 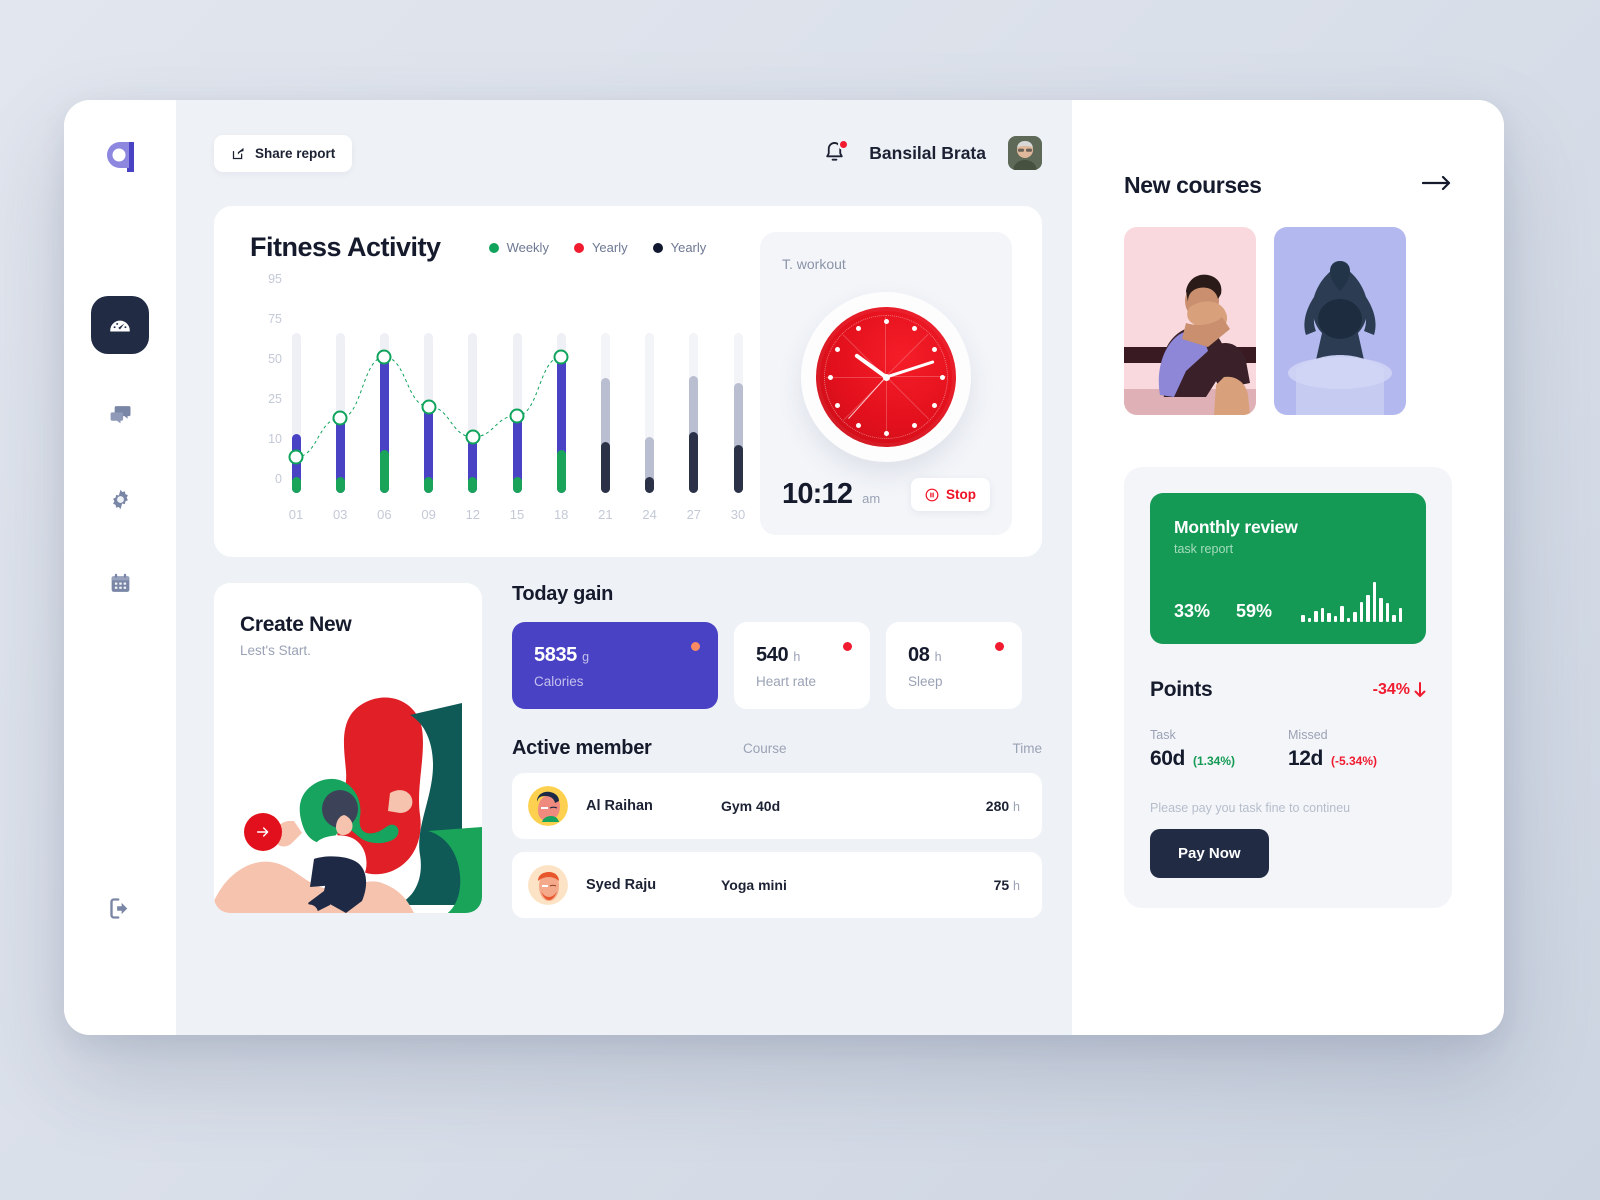 I want to click on legend-item-2: Yearly, so click(x=679, y=247).